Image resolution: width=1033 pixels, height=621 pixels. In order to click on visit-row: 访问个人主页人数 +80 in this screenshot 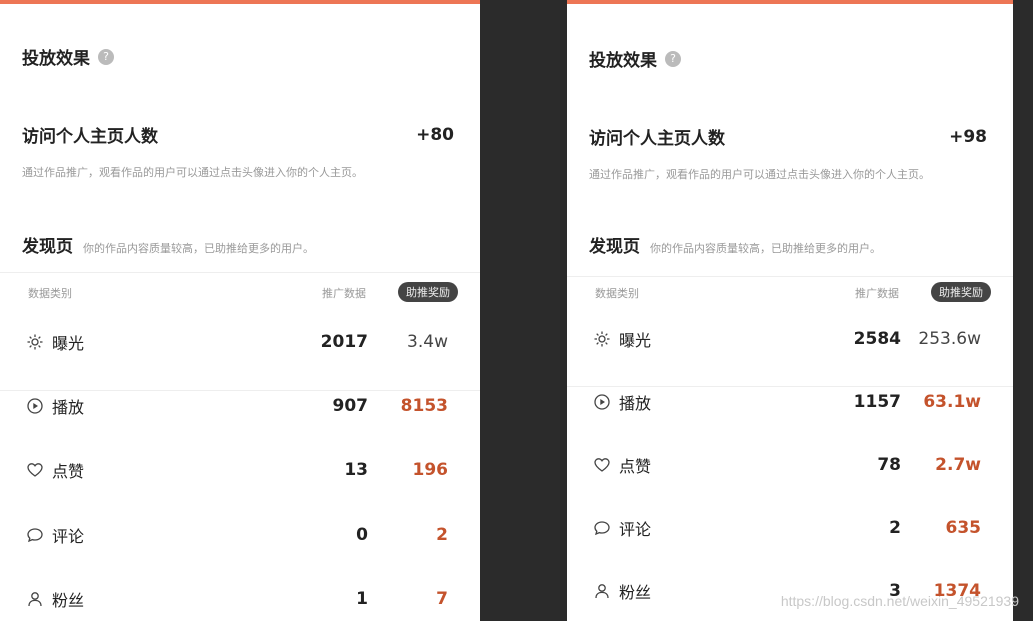, I will do `click(238, 135)`.